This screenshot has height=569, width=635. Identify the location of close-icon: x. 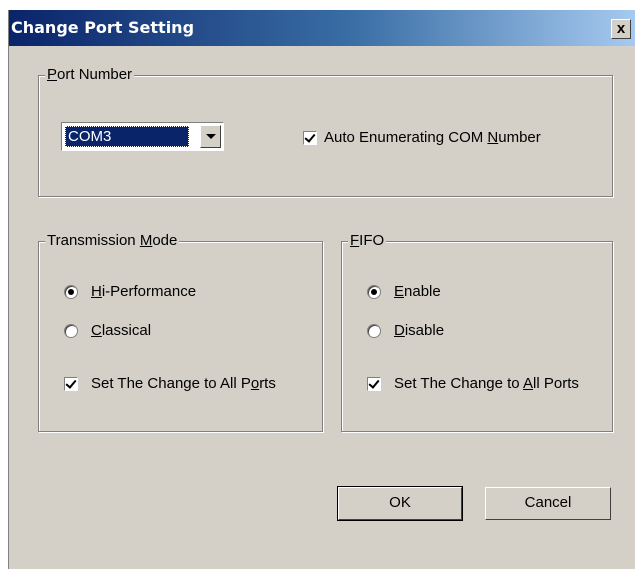
(621, 28).